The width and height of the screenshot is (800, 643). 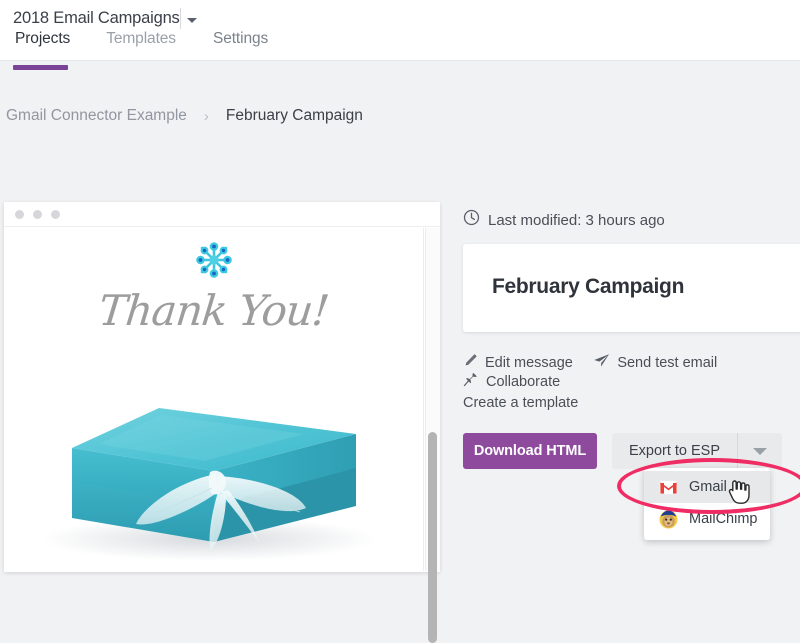 I want to click on caret-down-icon, so click(x=760, y=451).